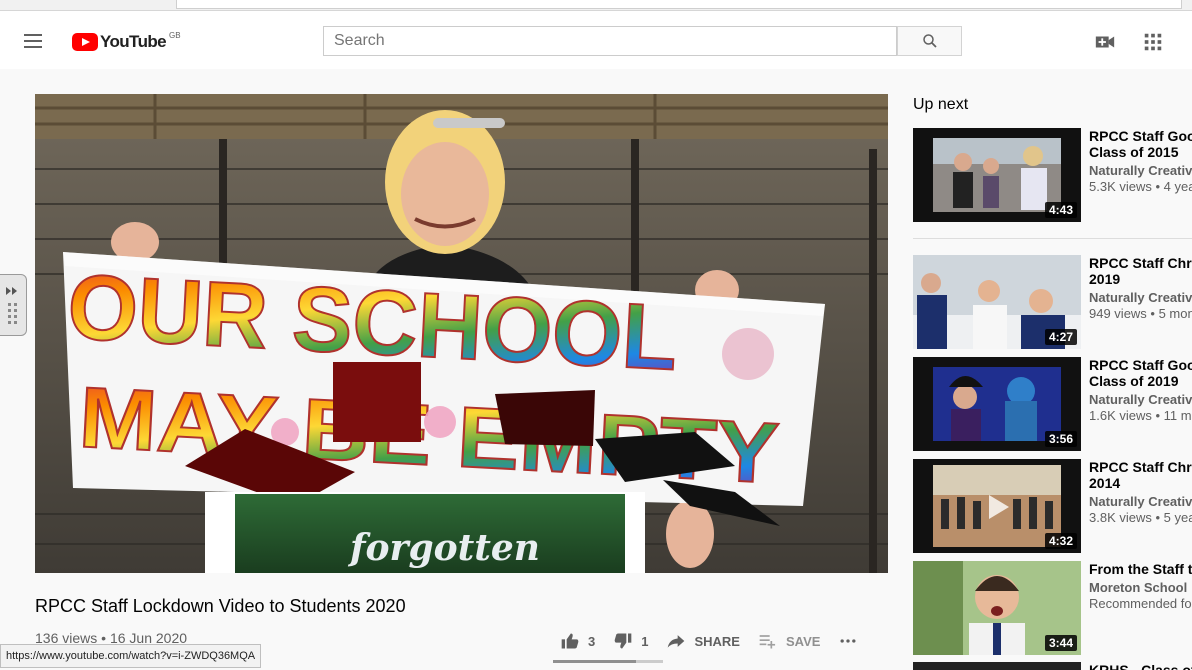 The height and width of the screenshot is (670, 1192). I want to click on apps-grid-icon, so click(1153, 42).